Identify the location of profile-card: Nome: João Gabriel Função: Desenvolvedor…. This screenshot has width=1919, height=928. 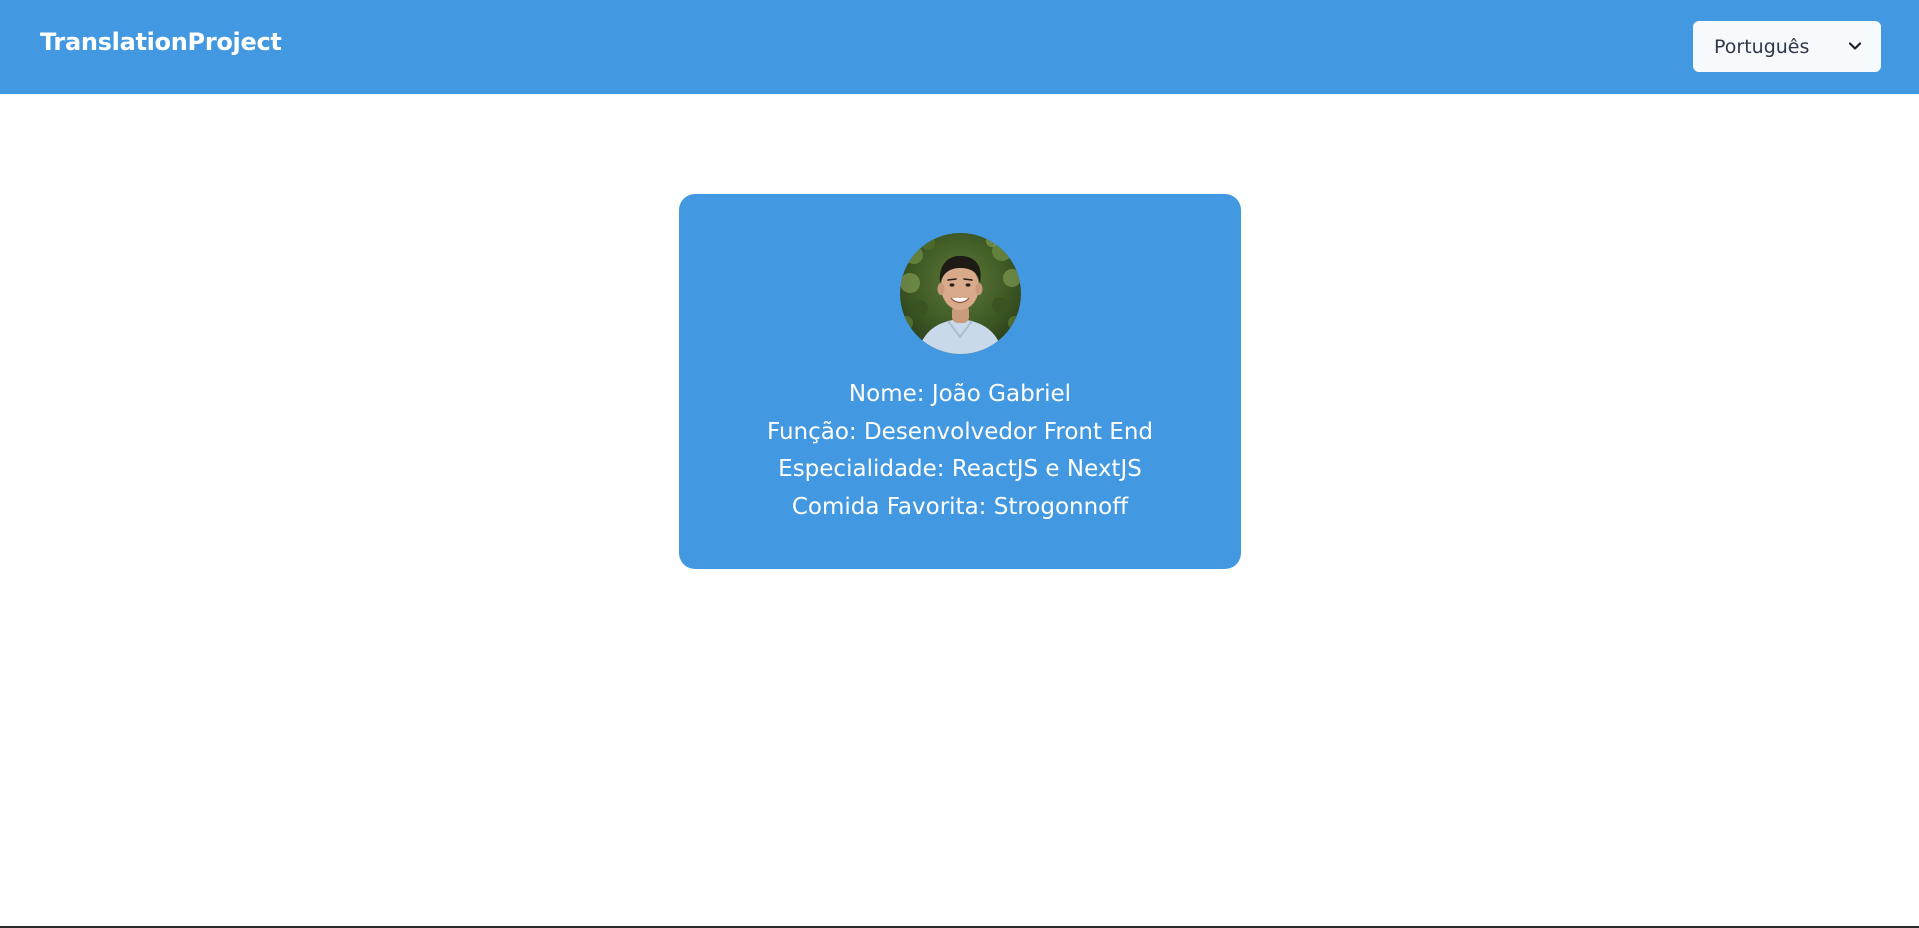
(960, 381).